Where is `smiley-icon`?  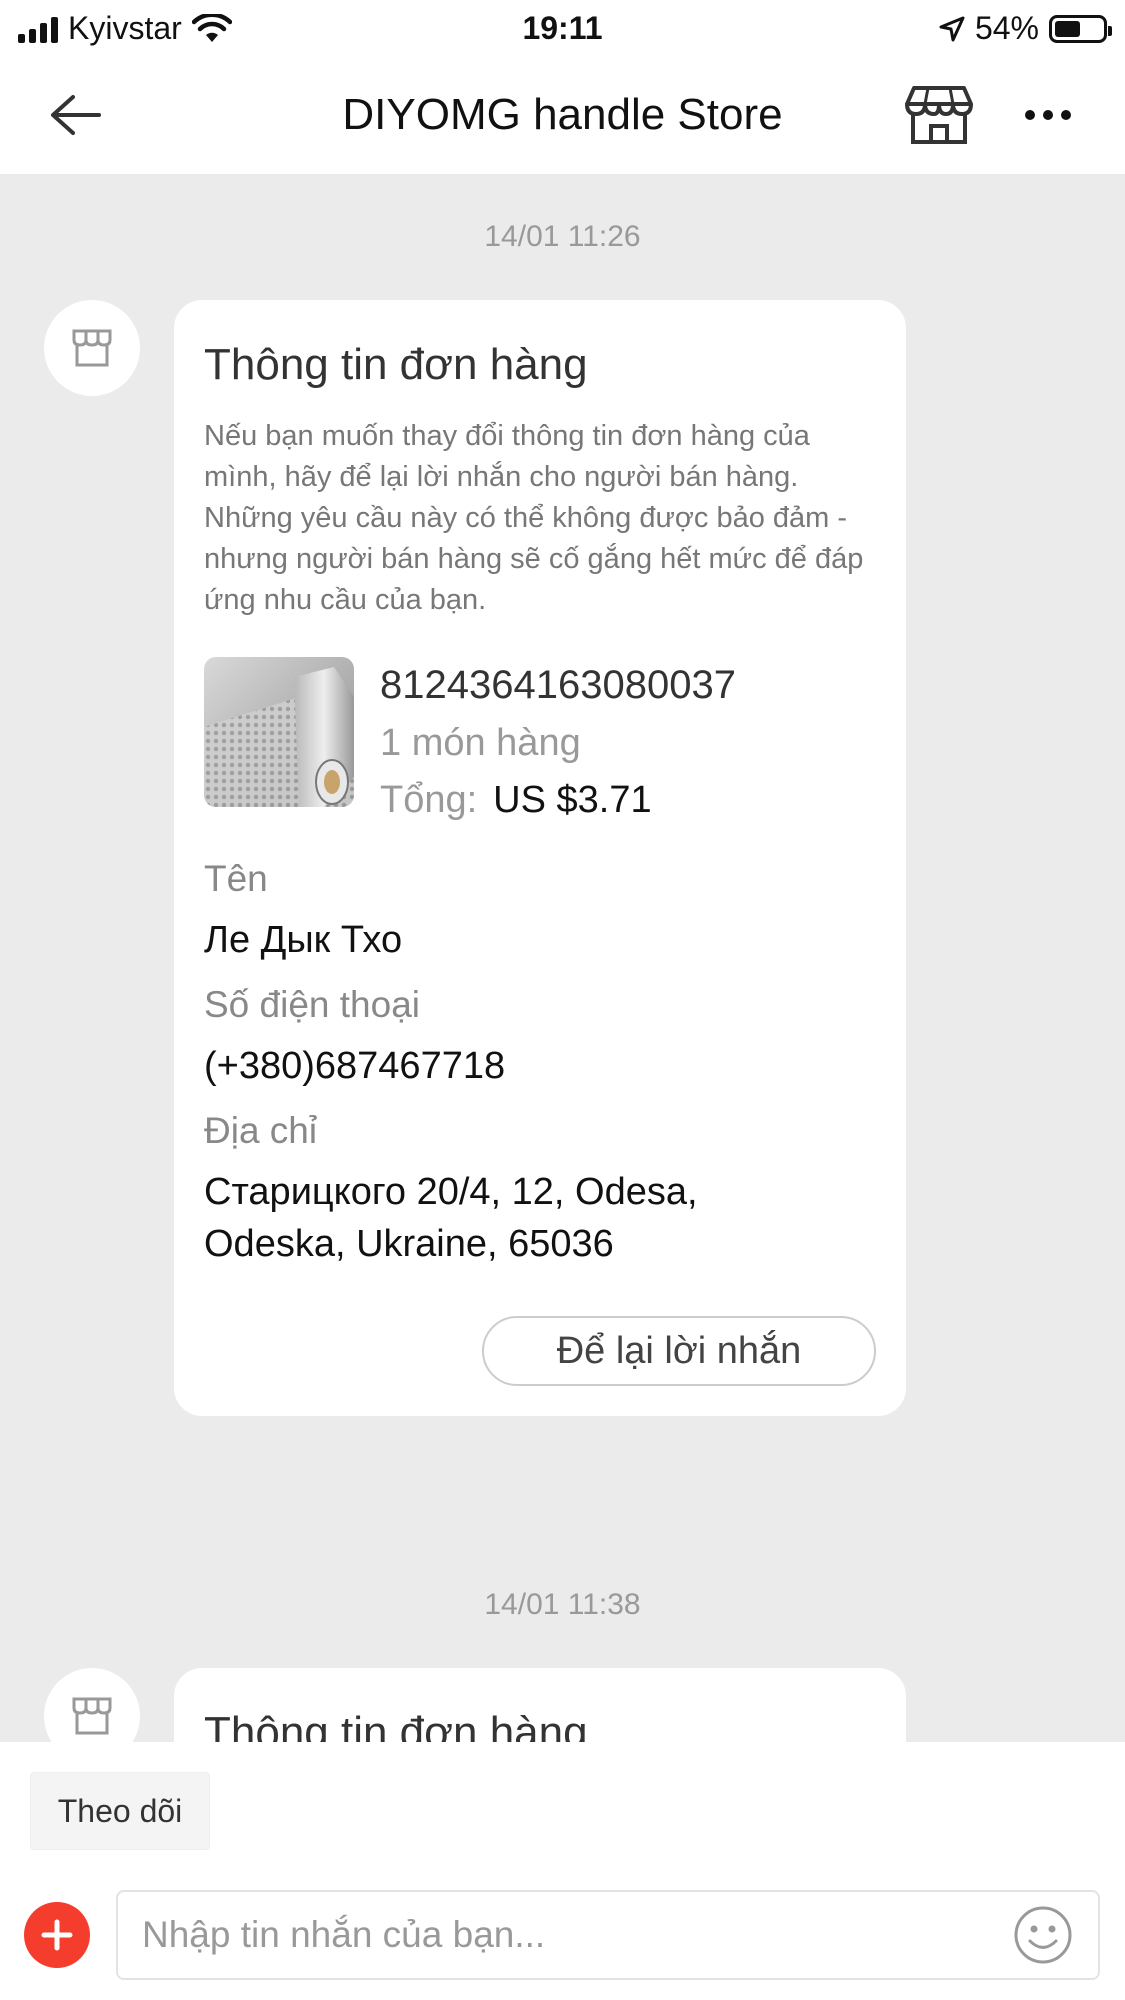
smiley-icon is located at coordinates (1043, 1935).